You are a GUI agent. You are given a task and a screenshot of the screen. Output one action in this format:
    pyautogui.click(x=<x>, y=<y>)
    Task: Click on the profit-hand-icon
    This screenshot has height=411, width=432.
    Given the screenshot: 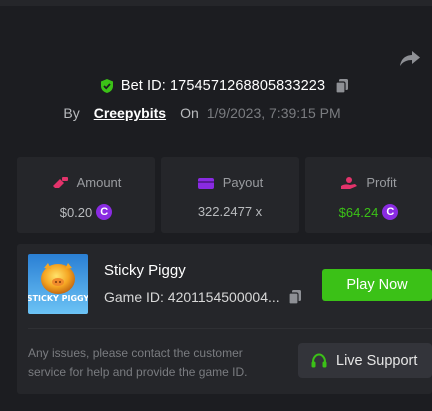 What is the action you would take?
    pyautogui.click(x=349, y=182)
    